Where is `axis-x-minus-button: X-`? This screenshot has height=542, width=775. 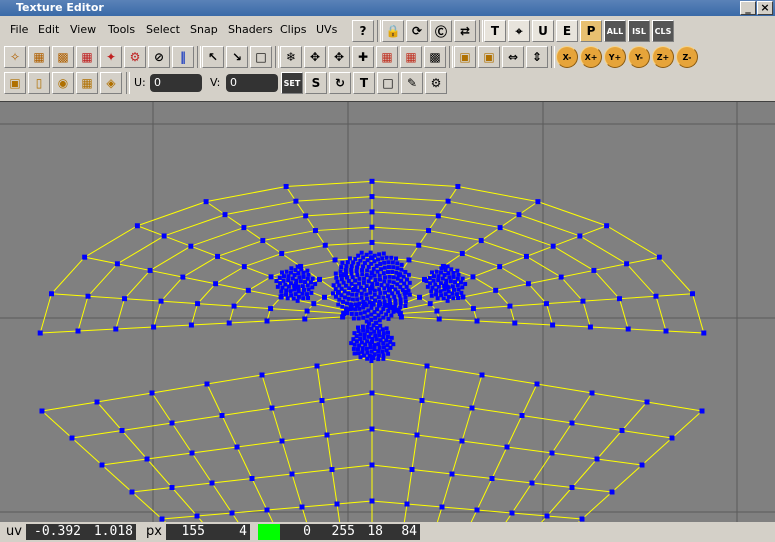 axis-x-minus-button: X- is located at coordinates (567, 57).